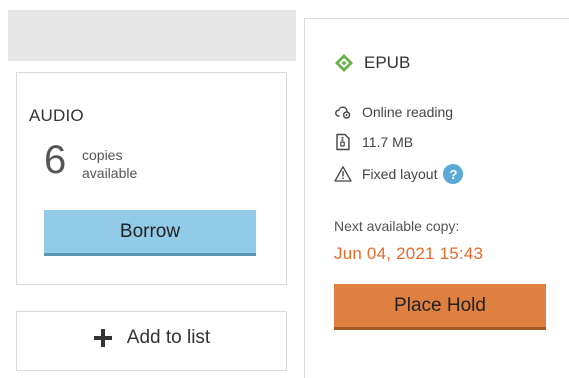 This screenshot has width=569, height=378. I want to click on feature-fixed-layout: Fixed layout ?, so click(399, 174).